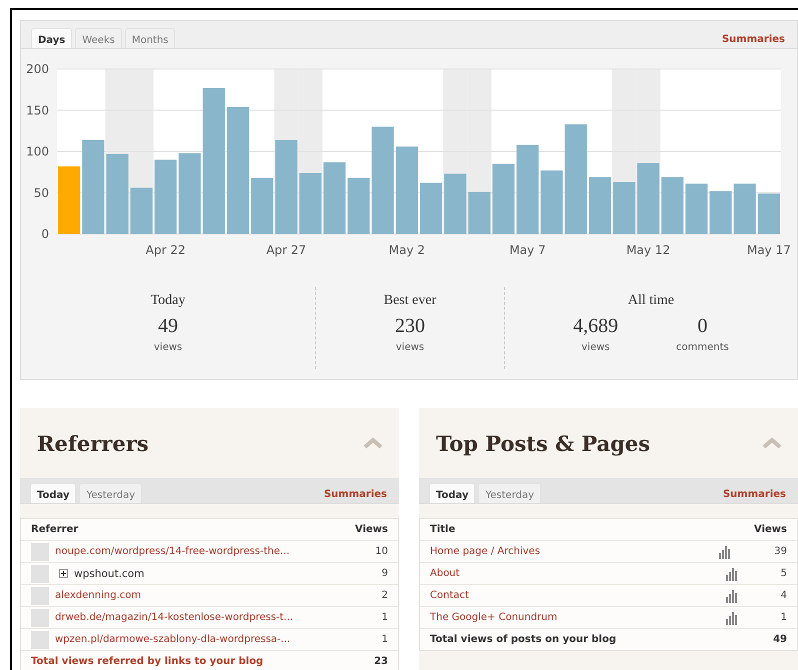 This screenshot has width=798, height=670. What do you see at coordinates (783, 573) in the screenshot?
I see `views-count: 5` at bounding box center [783, 573].